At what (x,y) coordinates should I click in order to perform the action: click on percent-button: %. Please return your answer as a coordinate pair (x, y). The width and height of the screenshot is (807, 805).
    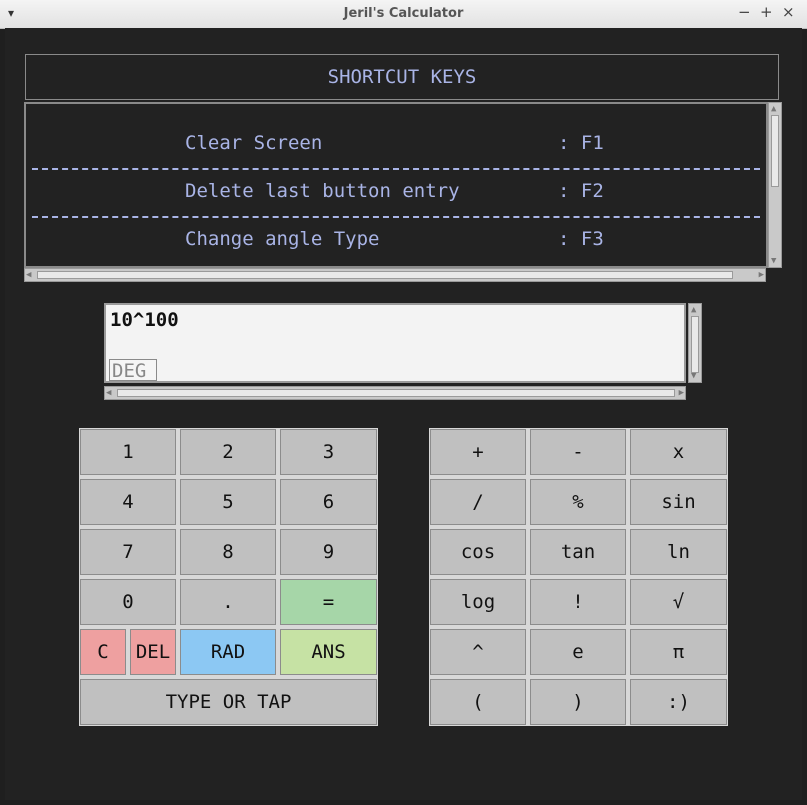
    Looking at the image, I should click on (578, 502).